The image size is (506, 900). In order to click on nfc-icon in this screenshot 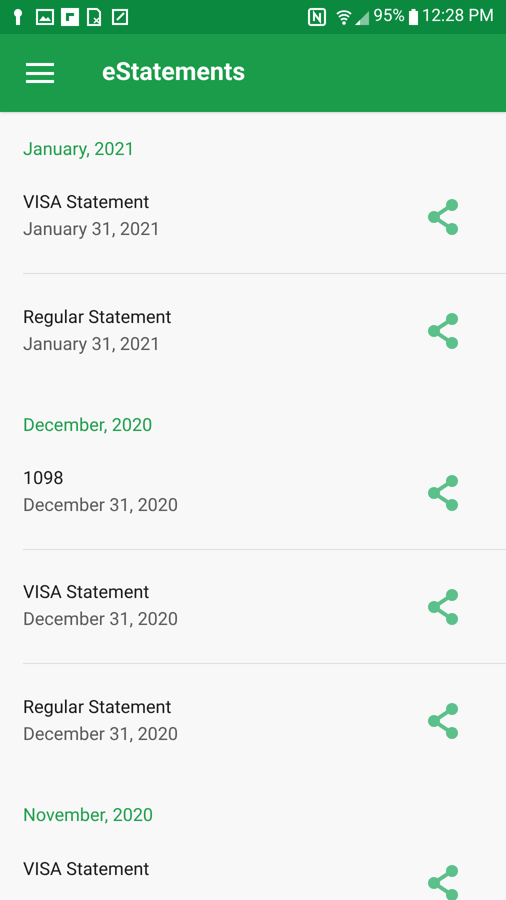, I will do `click(317, 17)`.